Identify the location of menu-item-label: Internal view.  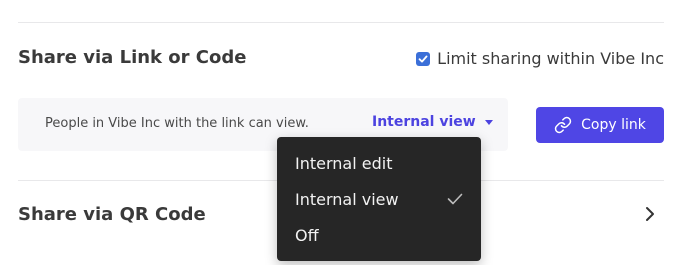
(347, 199).